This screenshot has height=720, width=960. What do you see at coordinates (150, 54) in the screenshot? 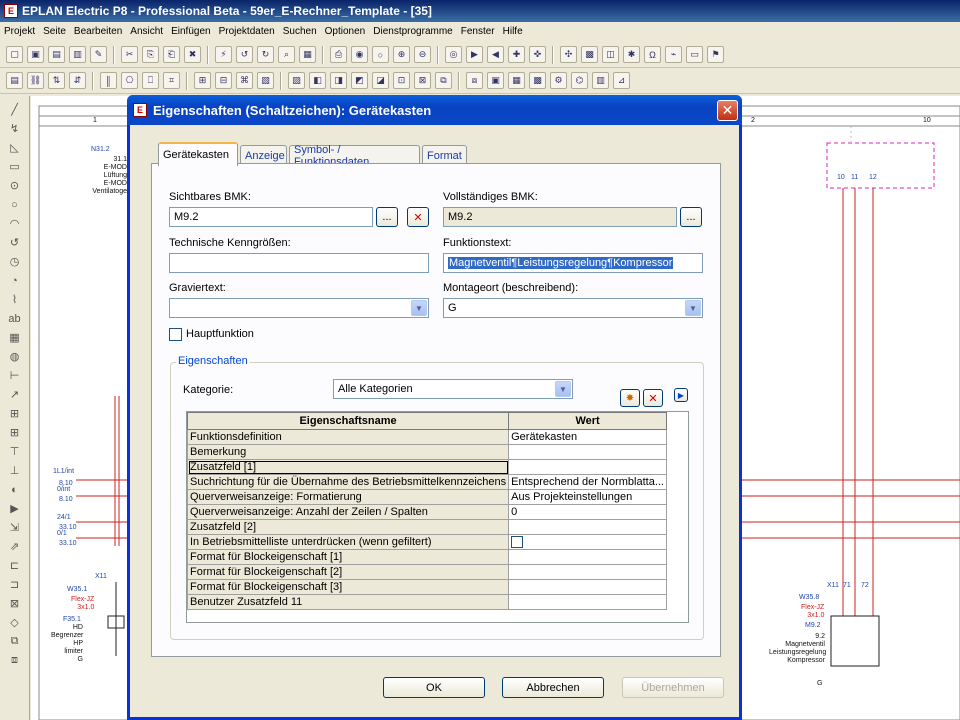
I see `toolbar-tool-icon: ⎘` at bounding box center [150, 54].